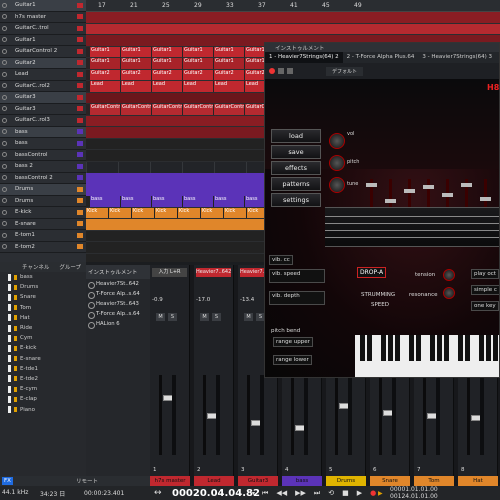  What do you see at coordinates (293, 29) in the screenshot?
I see `track-lane` at bounding box center [293, 29].